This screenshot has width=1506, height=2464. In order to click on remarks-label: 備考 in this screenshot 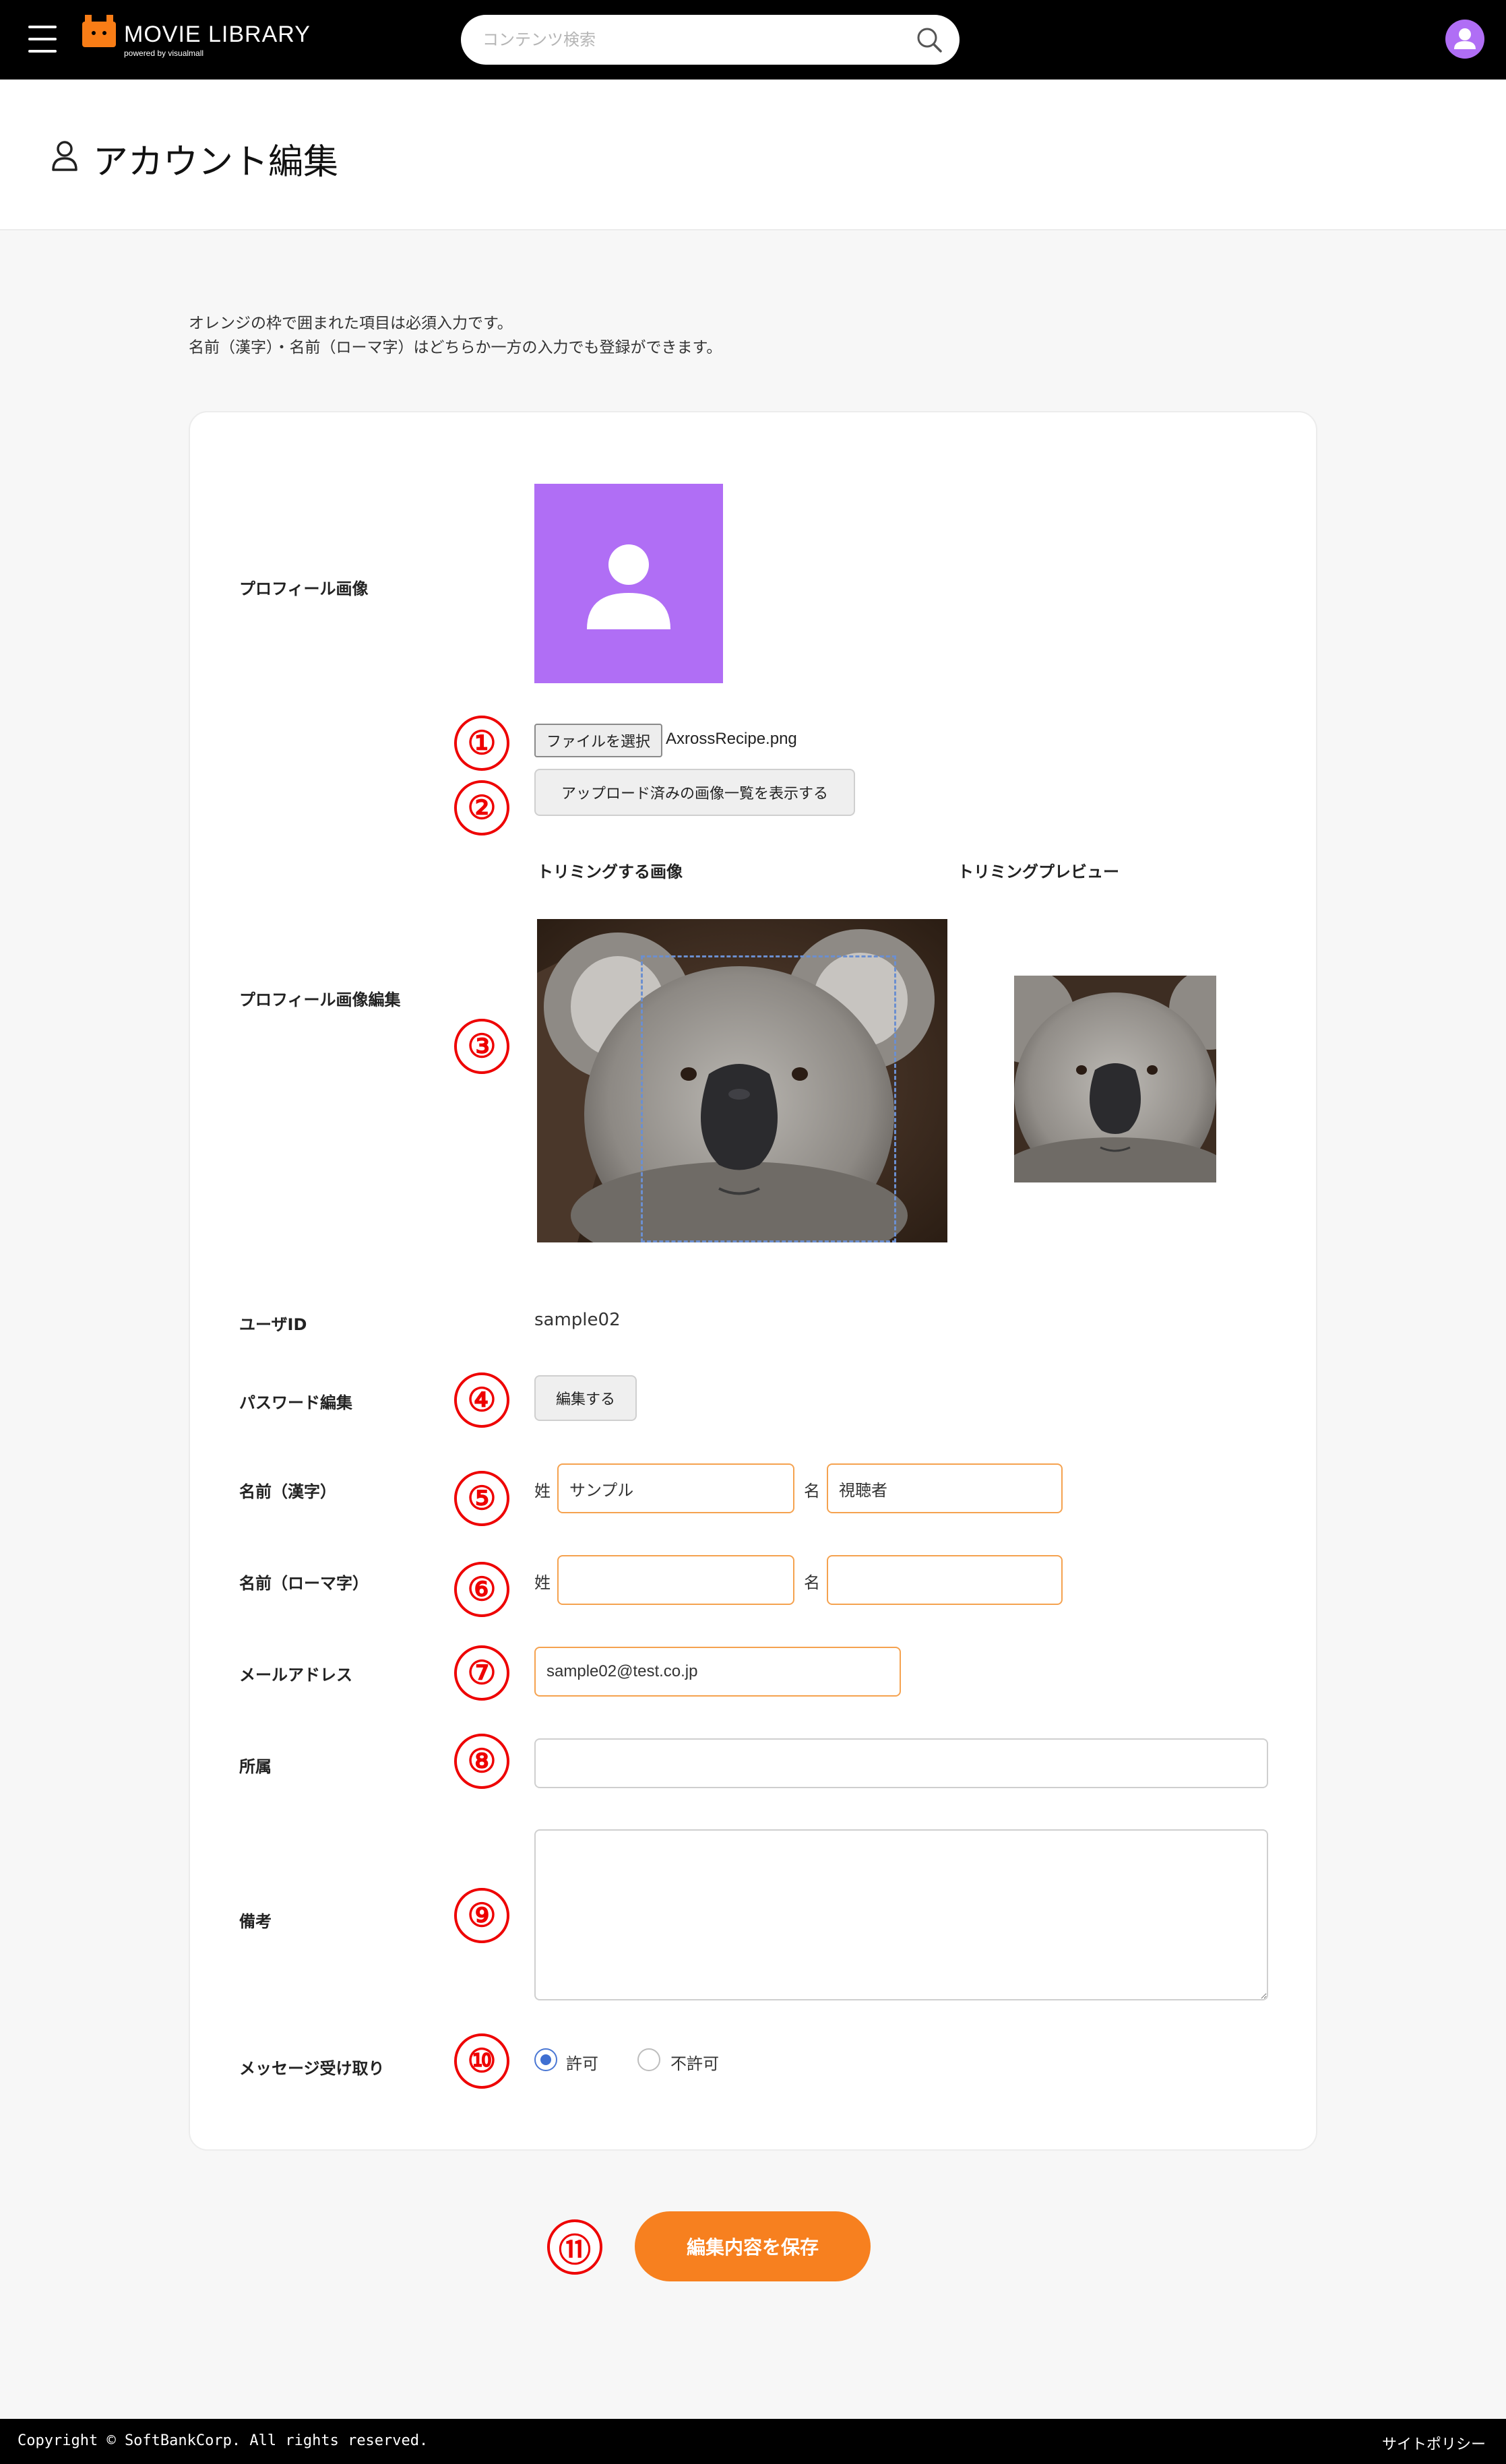, I will do `click(255, 1922)`.